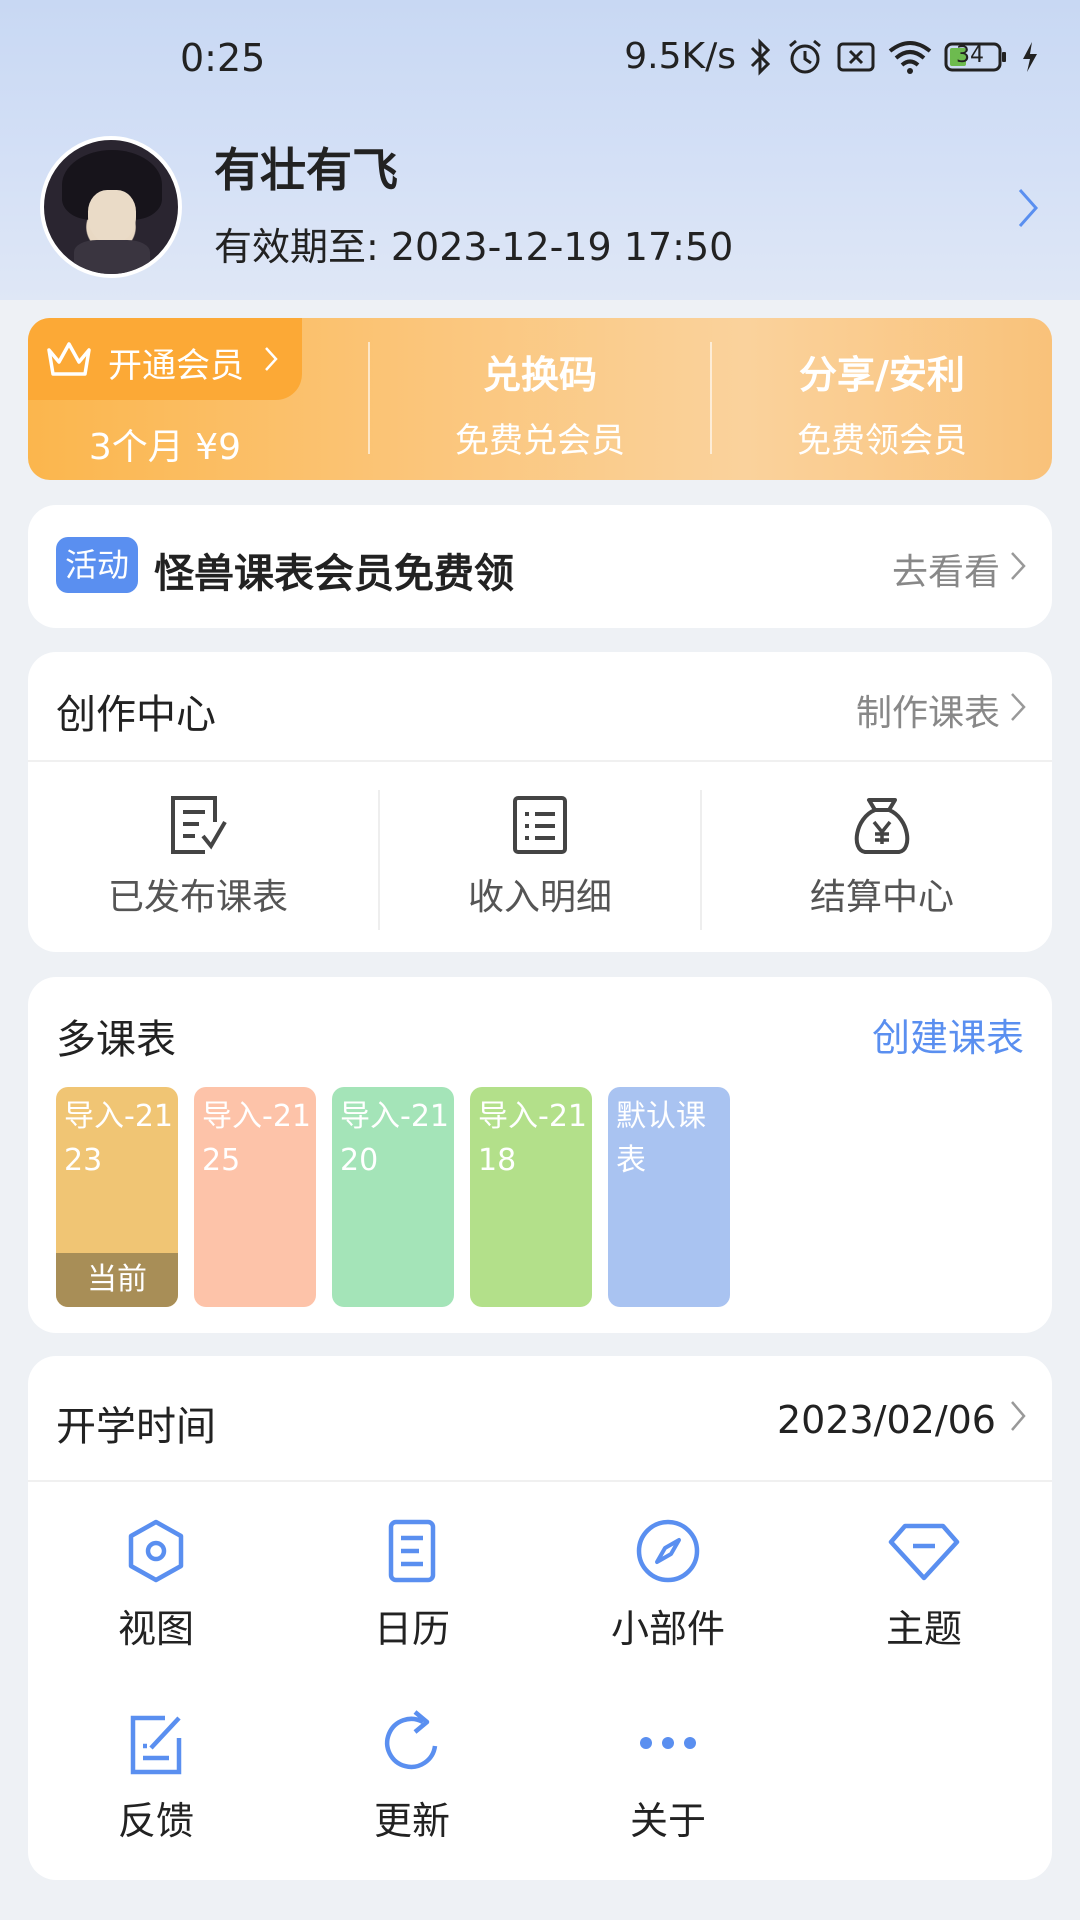 The width and height of the screenshot is (1080, 1920). What do you see at coordinates (532, 1138) in the screenshot?
I see `schedule-name: 导入-2118` at bounding box center [532, 1138].